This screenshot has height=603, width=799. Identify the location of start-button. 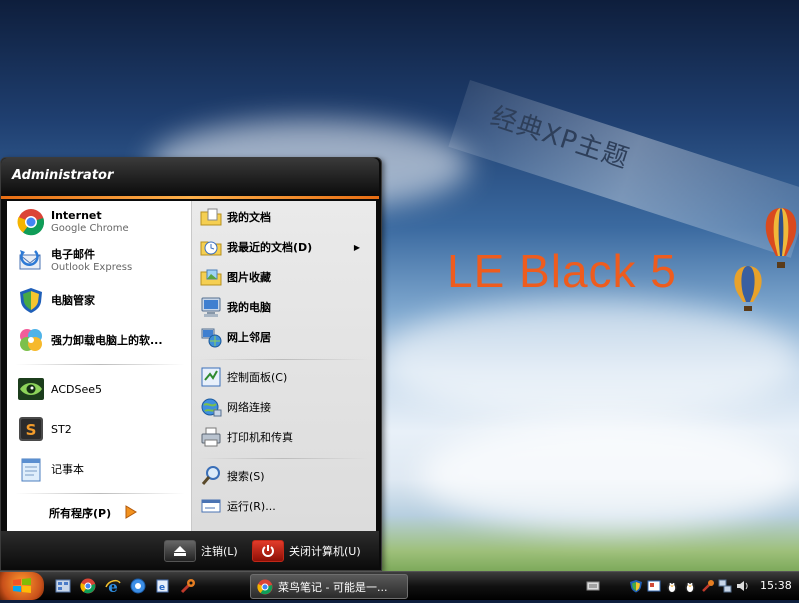
(22, 586).